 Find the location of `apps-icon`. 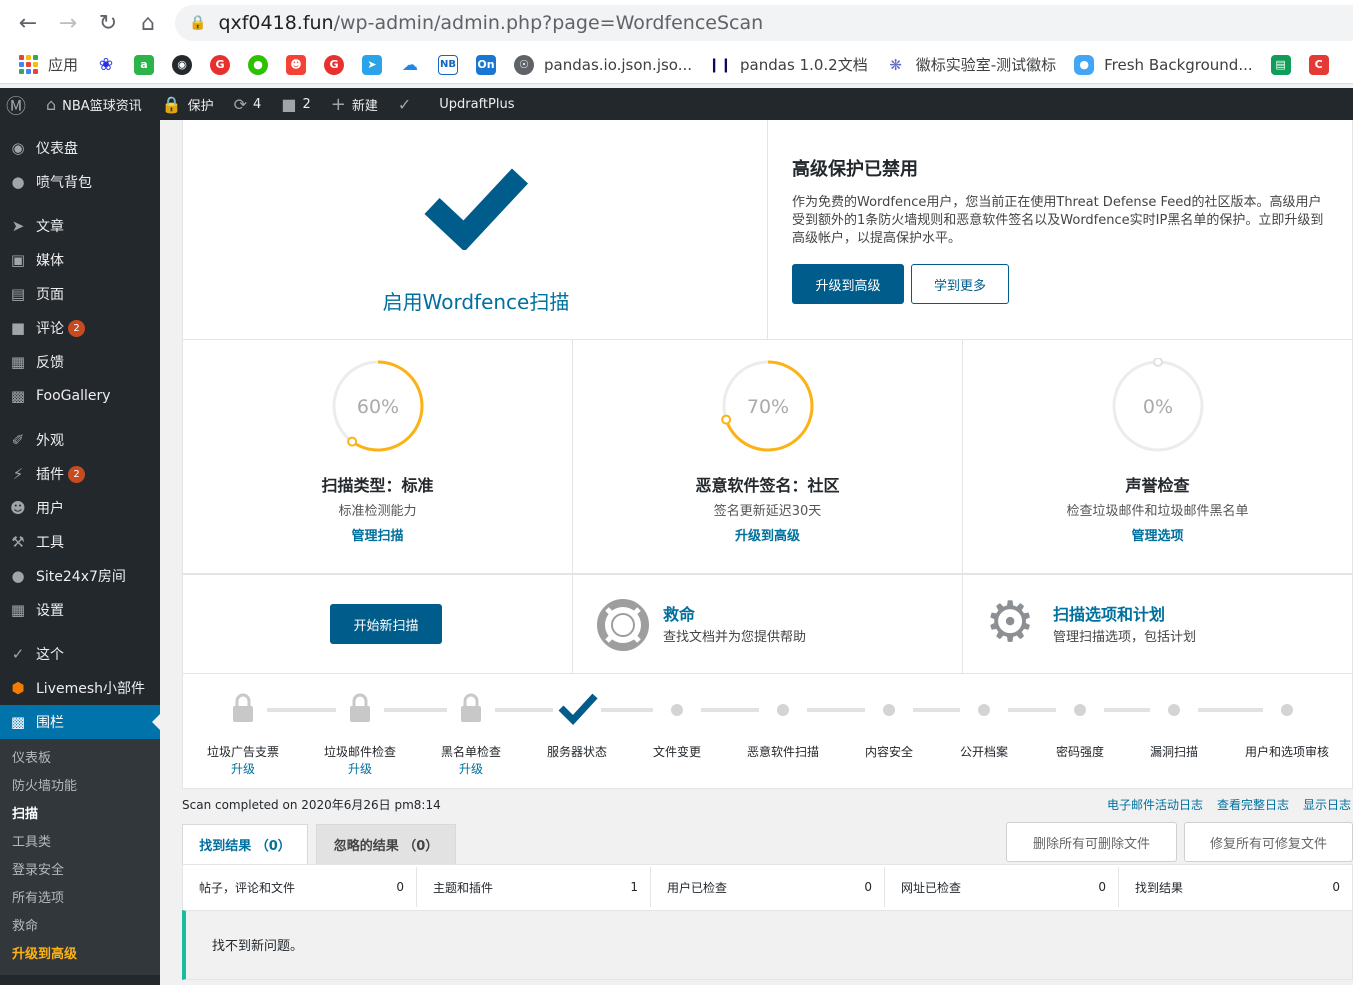

apps-icon is located at coordinates (28, 64).